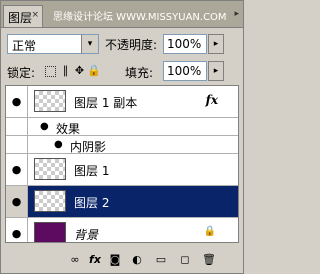  What do you see at coordinates (122, 230) in the screenshot?
I see `layer-row: ● 背景 🔒` at bounding box center [122, 230].